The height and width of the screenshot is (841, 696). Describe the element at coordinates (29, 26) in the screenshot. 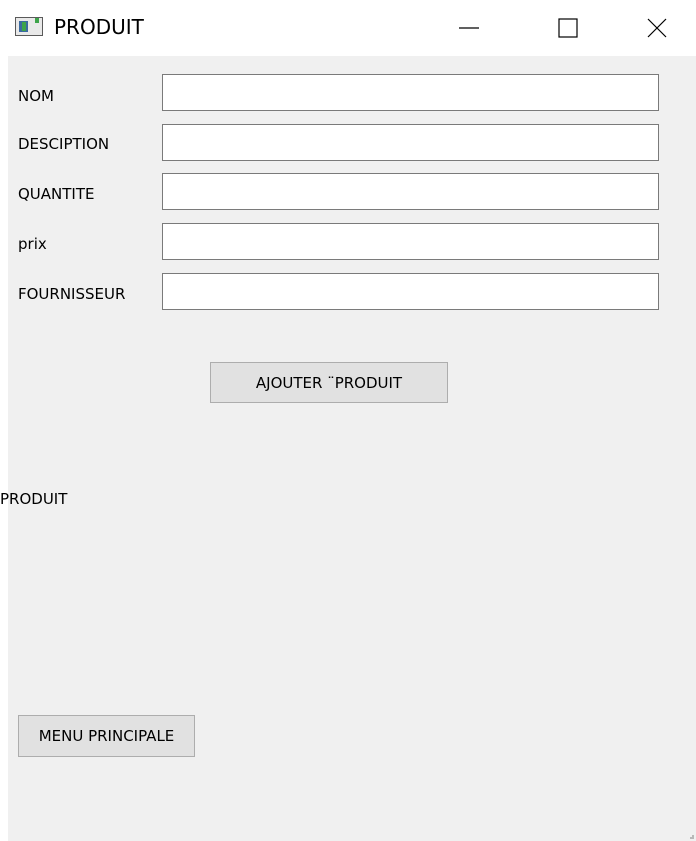

I see `app-window-icon` at that location.